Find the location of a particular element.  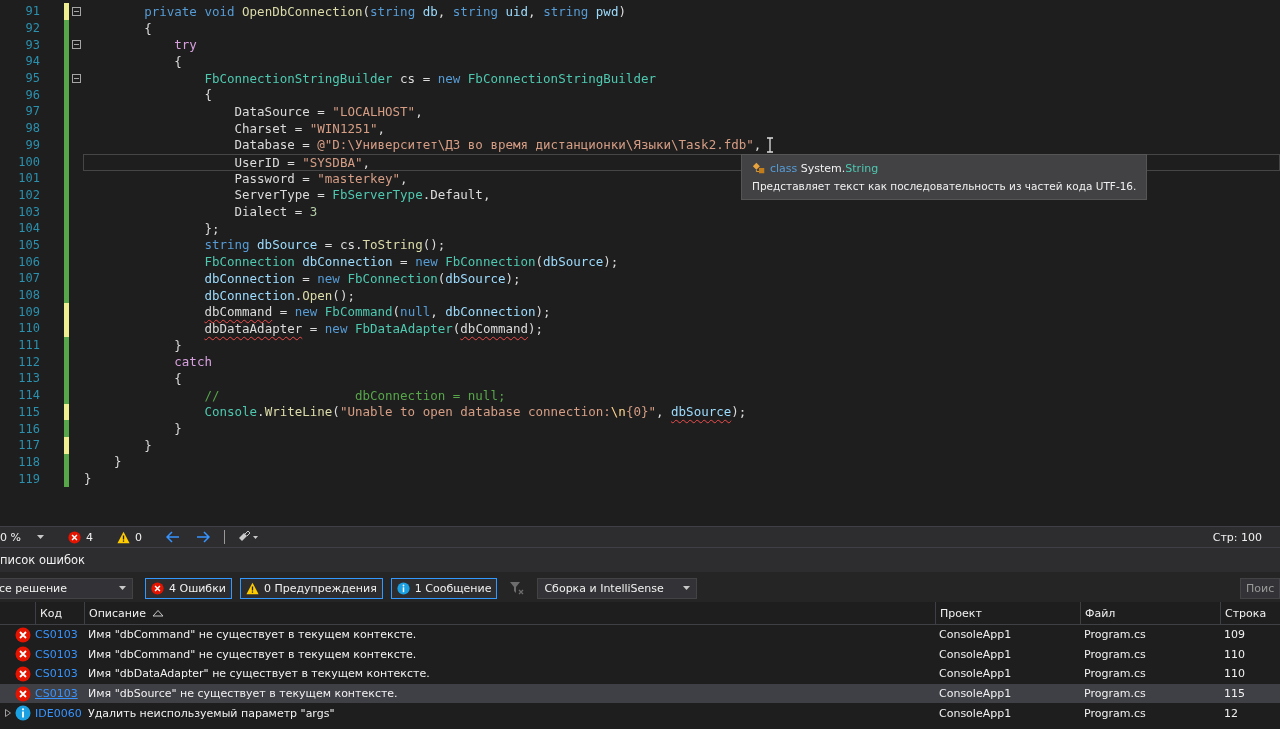

column-header: Строка is located at coordinates (1250, 613).